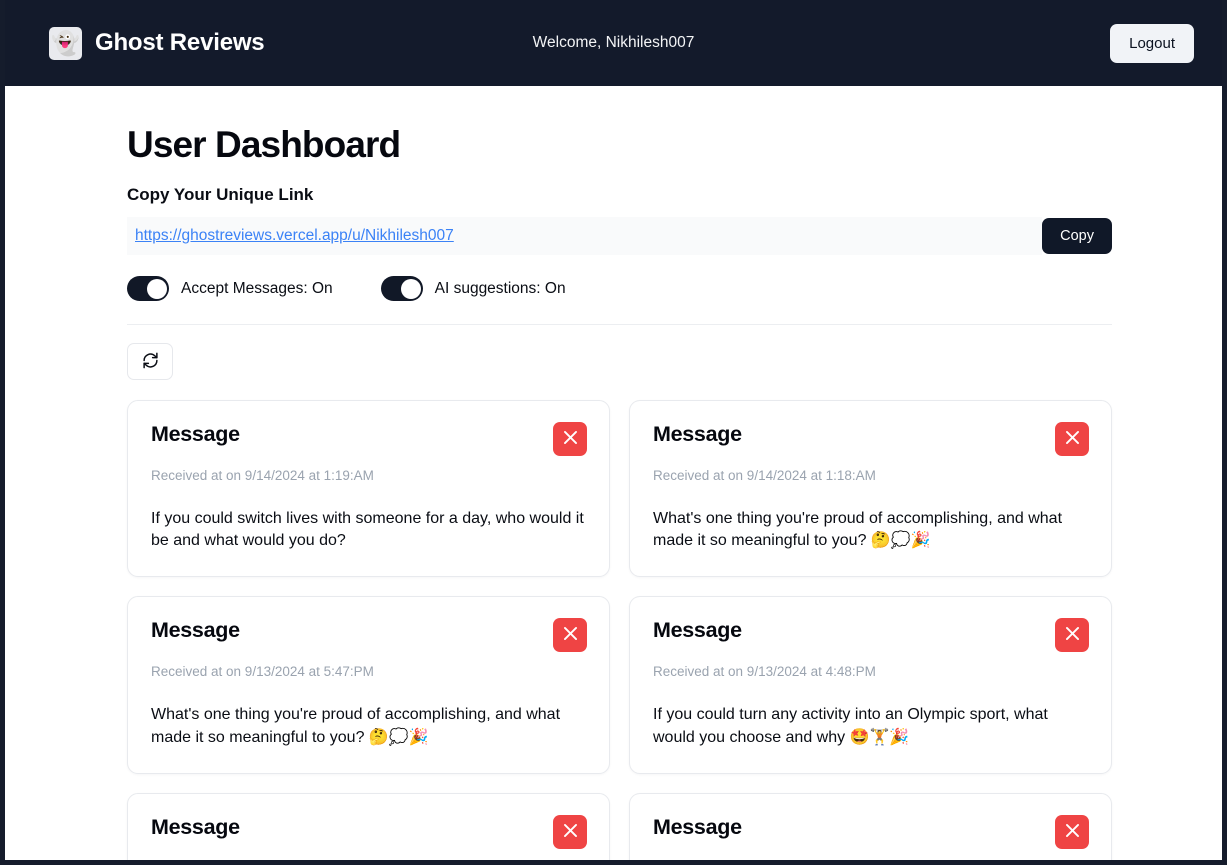 This screenshot has height=865, width=1227. I want to click on refresh-button, so click(150, 361).